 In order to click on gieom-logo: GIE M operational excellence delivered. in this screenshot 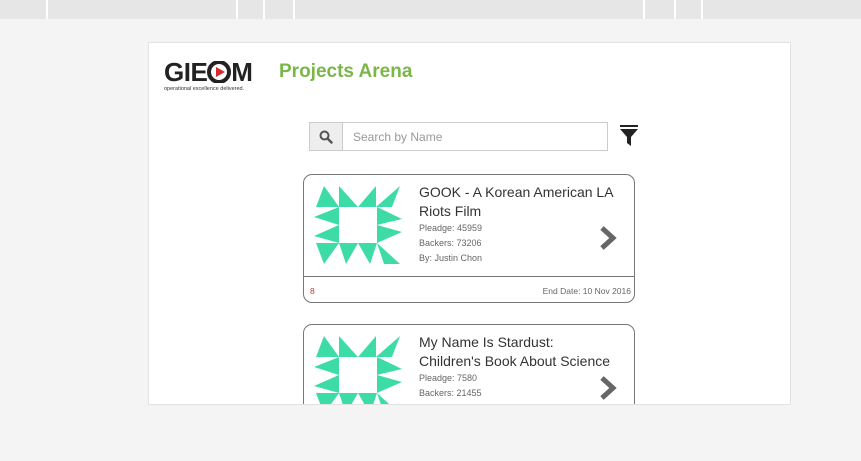, I will do `click(214, 76)`.